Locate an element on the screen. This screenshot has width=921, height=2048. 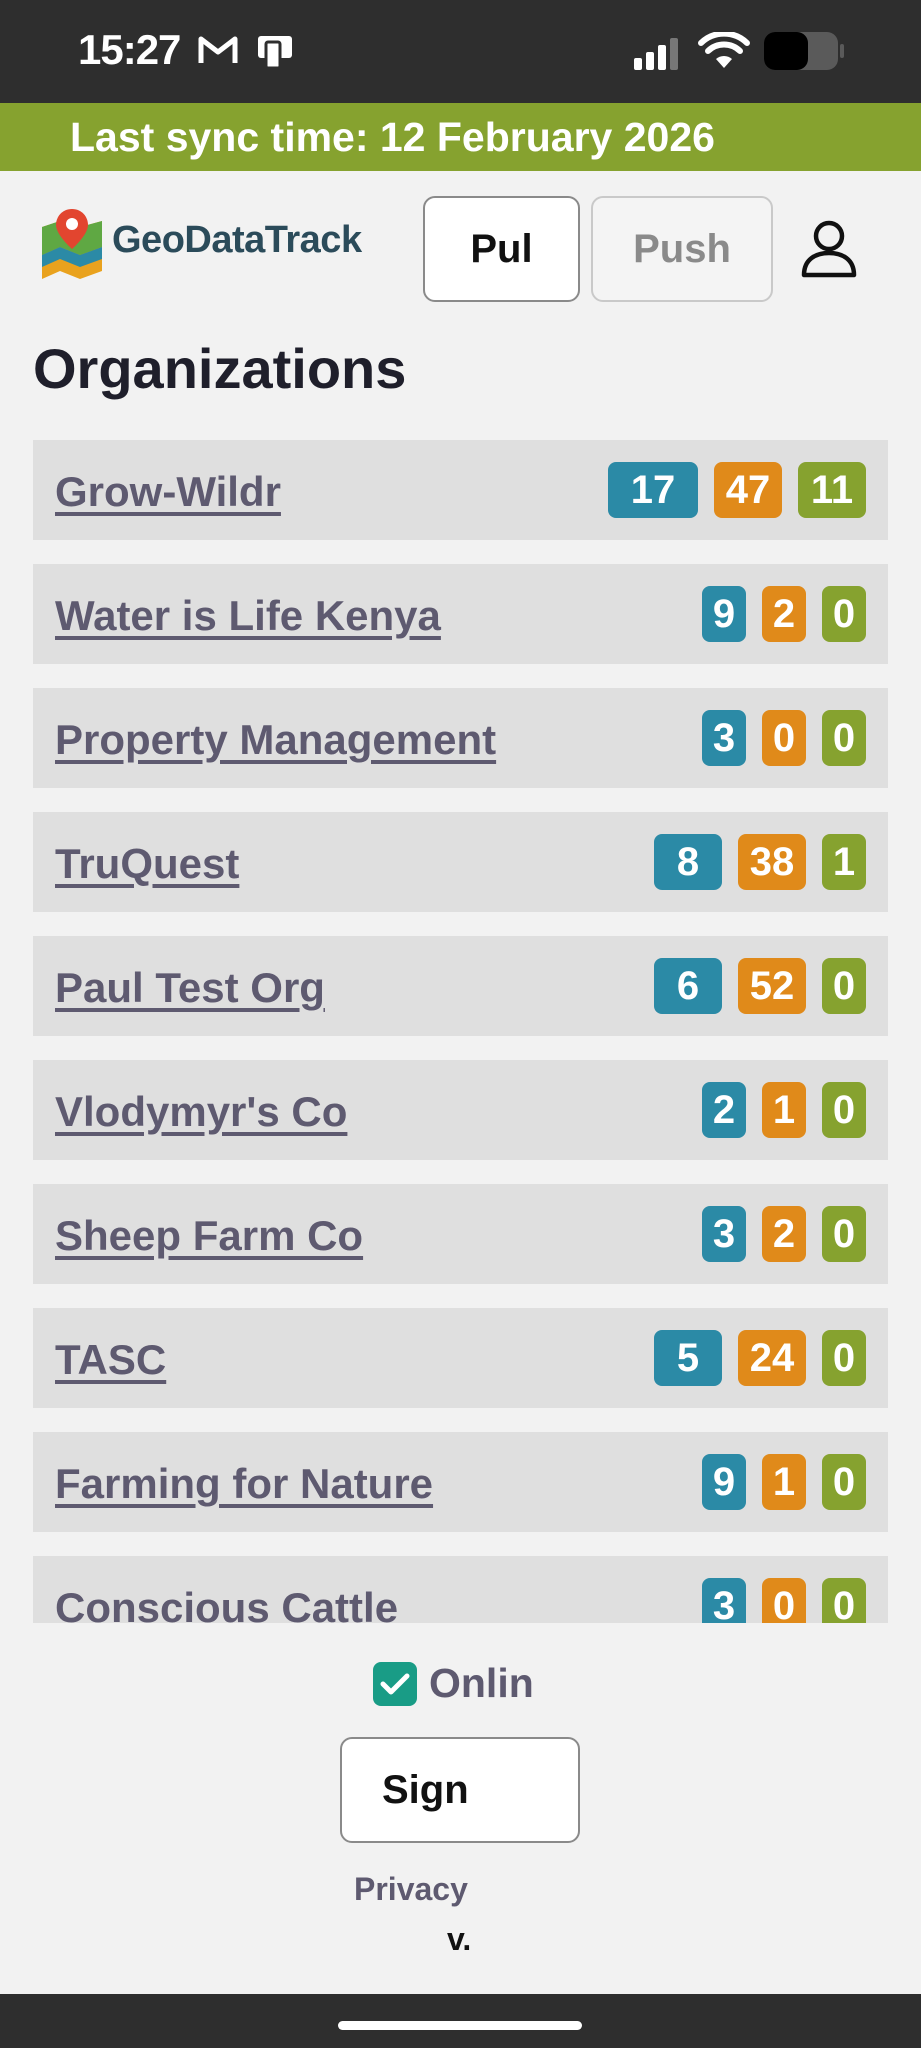
orange-count-badge: 52 is located at coordinates (772, 986).